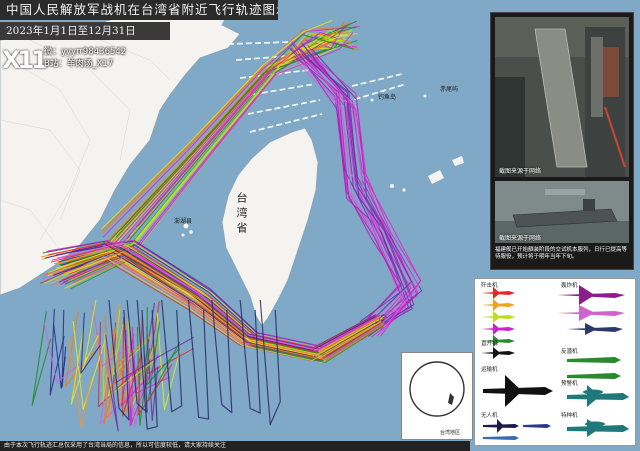 Image resolution: width=640 pixels, height=451 pixels. What do you see at coordinates (489, 416) in the screenshot?
I see `legend-uav: 无人机` at bounding box center [489, 416].